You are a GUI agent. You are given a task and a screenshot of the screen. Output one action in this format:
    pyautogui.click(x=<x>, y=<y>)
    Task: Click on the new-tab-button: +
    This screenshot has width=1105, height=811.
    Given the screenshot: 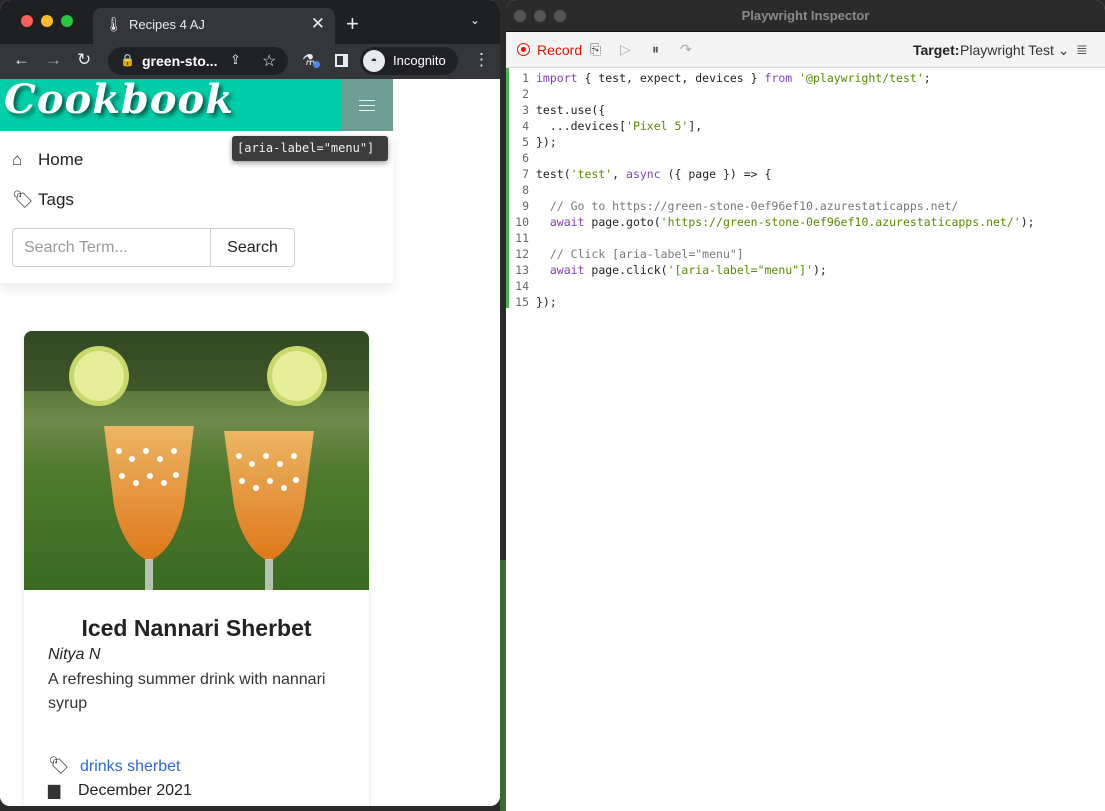 What is the action you would take?
    pyautogui.click(x=352, y=24)
    